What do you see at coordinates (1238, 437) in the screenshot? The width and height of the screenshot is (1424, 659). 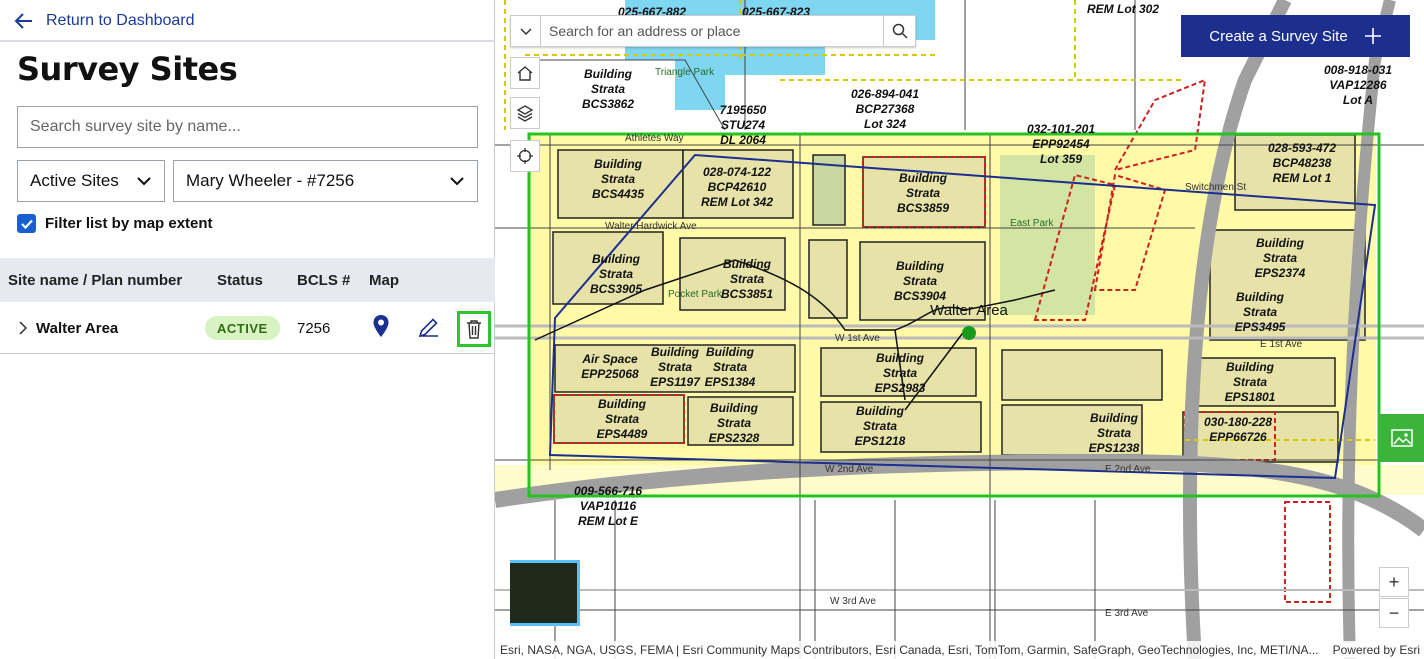 I see `parcel-label: EPP66726` at bounding box center [1238, 437].